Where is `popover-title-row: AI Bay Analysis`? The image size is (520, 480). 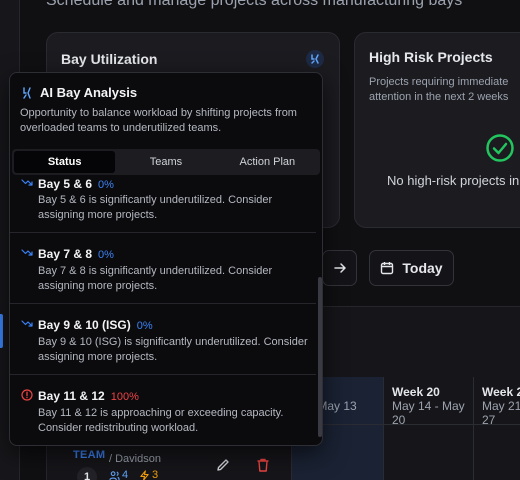 popover-title-row: AI Bay Analysis is located at coordinates (166, 92).